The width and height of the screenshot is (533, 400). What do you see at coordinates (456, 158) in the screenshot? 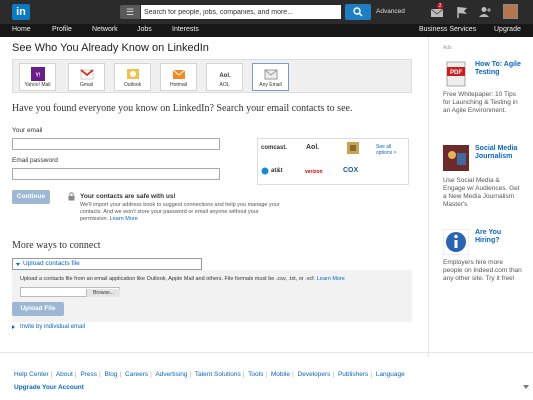
I see `social-media-icon` at bounding box center [456, 158].